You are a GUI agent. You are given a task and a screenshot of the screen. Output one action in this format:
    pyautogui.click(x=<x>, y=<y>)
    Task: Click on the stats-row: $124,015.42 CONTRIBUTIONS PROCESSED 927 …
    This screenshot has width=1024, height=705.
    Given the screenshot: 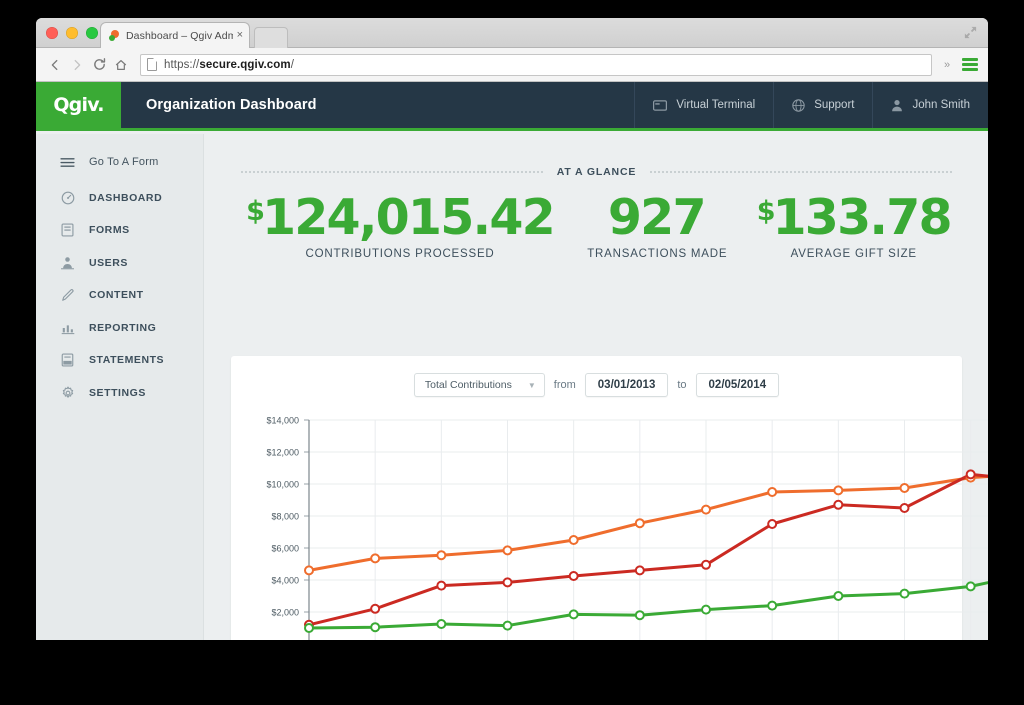 What is the action you would take?
    pyautogui.click(x=596, y=223)
    